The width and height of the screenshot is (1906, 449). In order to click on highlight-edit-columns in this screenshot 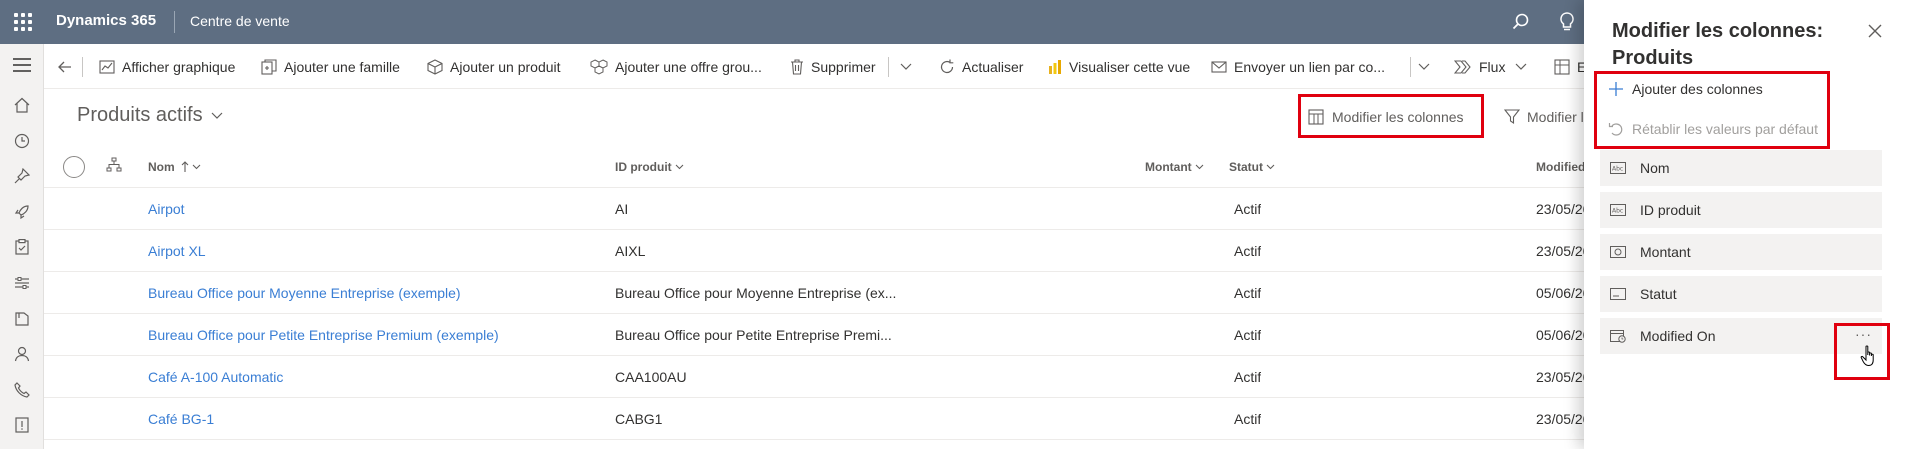, I will do `click(1391, 116)`.